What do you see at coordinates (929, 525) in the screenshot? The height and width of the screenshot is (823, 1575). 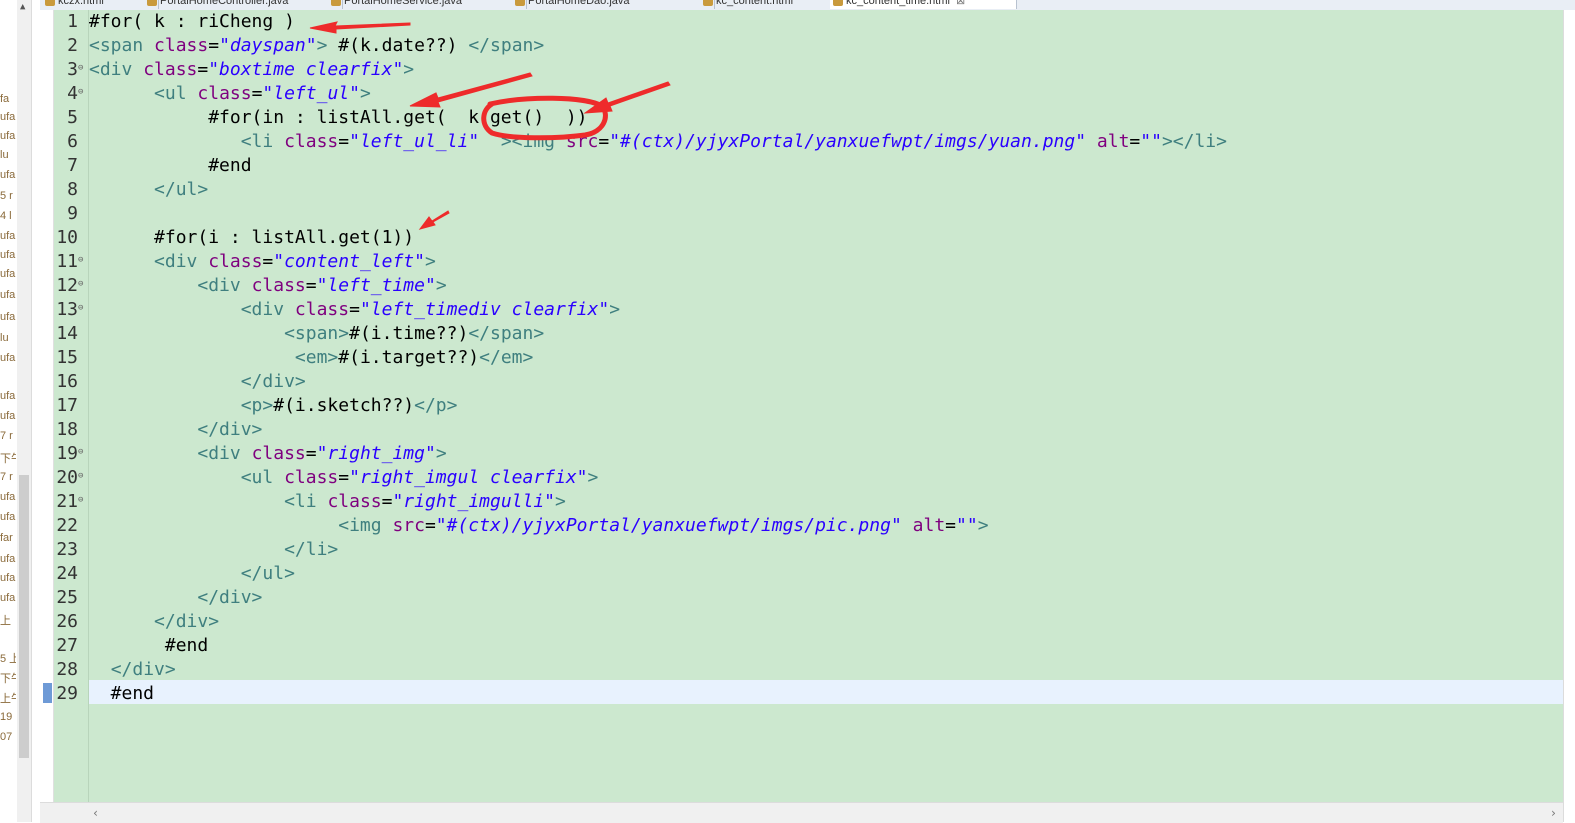 I see `token-attr: alt` at bounding box center [929, 525].